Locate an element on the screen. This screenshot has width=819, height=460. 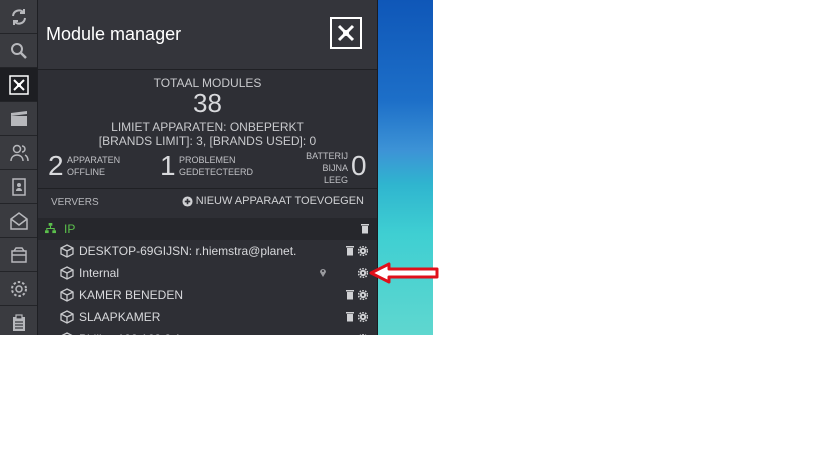
mail-icon is located at coordinates (18, 221).